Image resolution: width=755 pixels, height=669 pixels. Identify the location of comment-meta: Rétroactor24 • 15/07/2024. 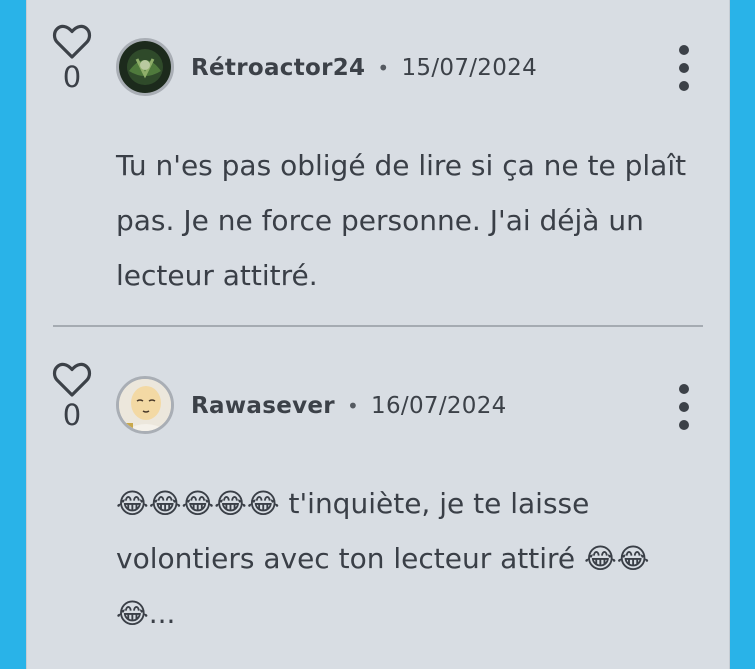
(364, 68).